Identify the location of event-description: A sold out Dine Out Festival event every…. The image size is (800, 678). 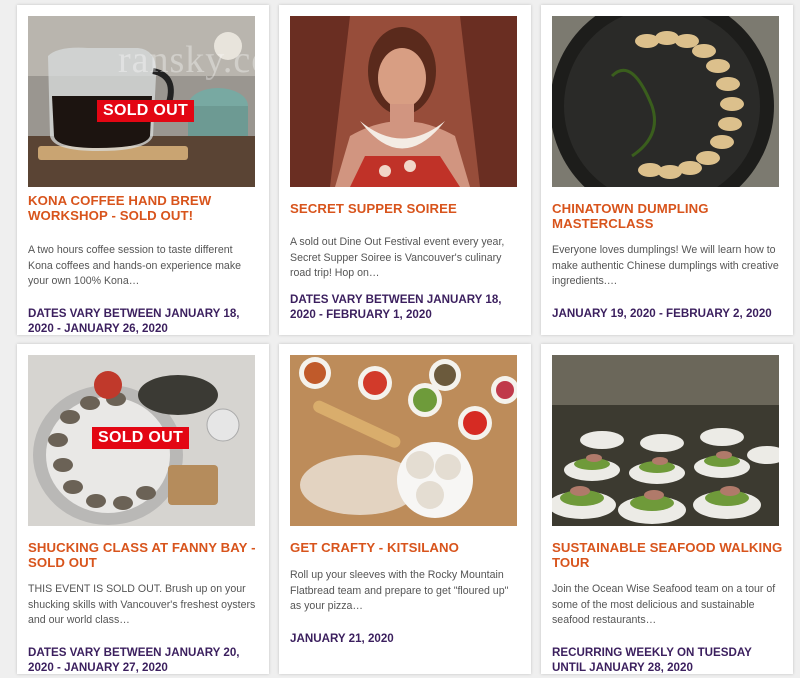
(397, 258).